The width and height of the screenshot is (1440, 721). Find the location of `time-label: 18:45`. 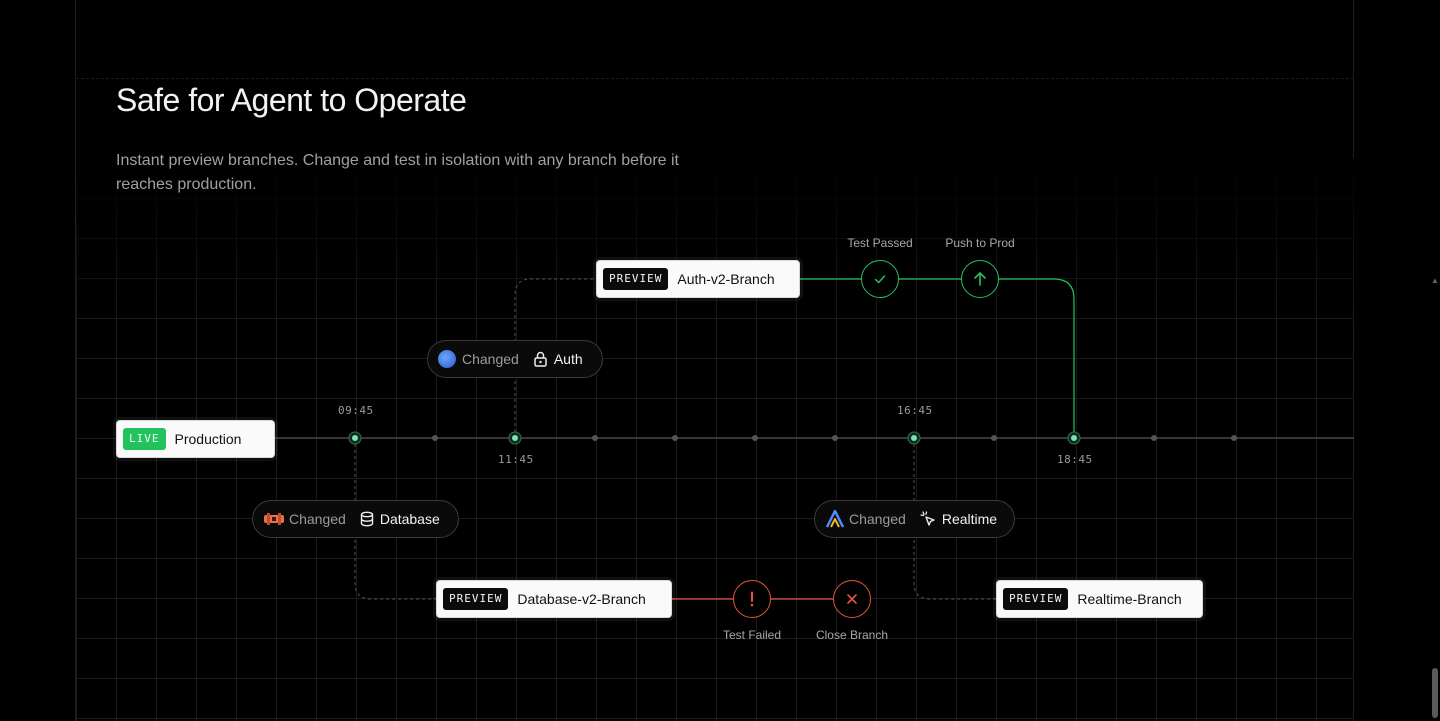

time-label: 18:45 is located at coordinates (1075, 459).